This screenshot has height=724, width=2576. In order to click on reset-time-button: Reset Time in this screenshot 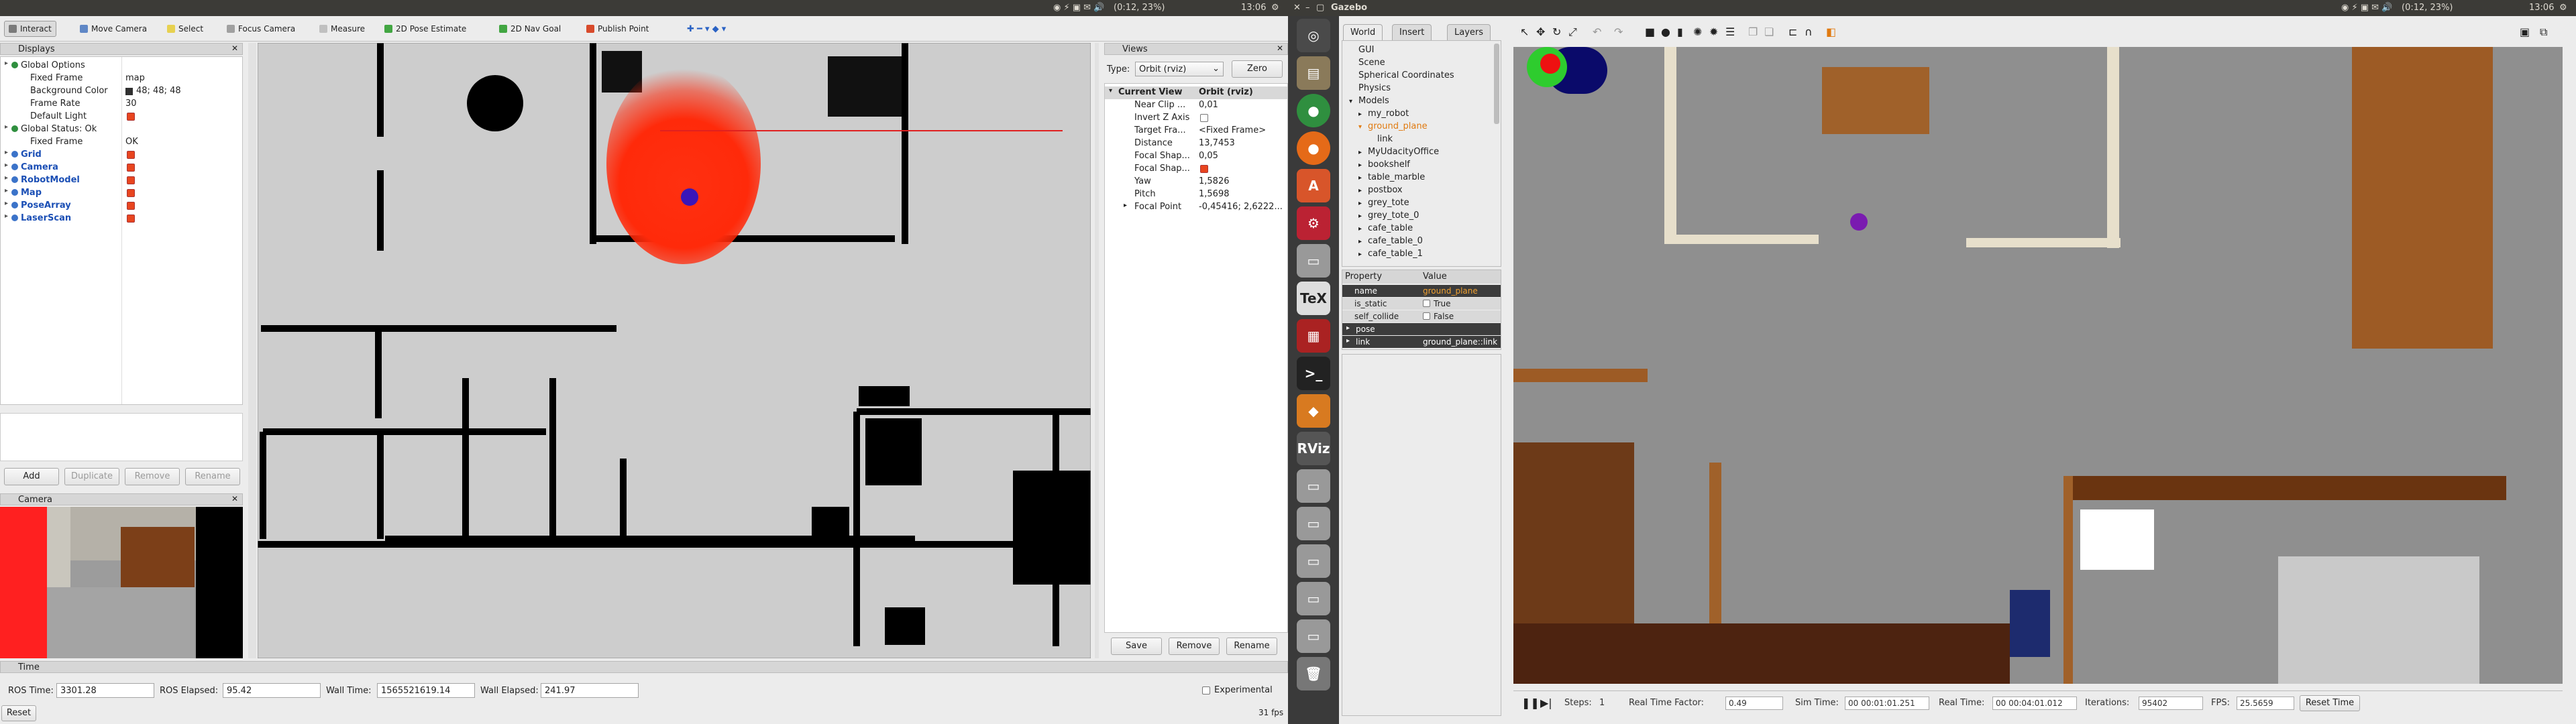, I will do `click(2330, 703)`.